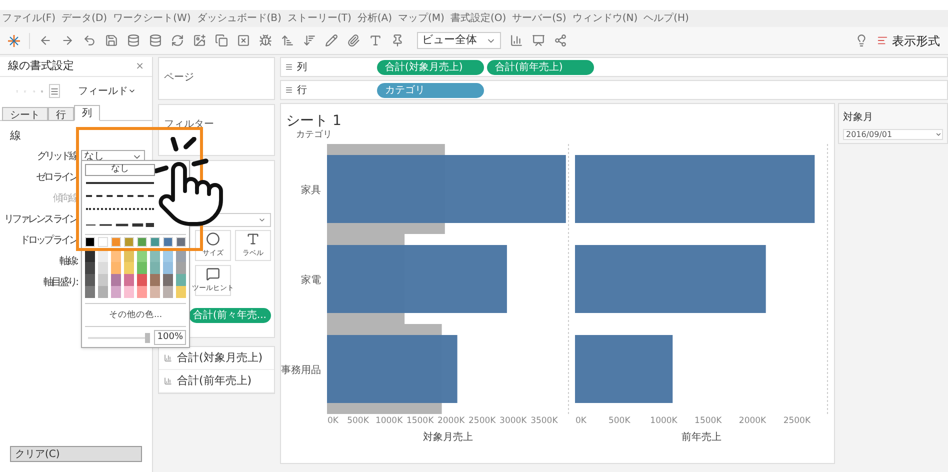  Describe the element at coordinates (67, 261) in the screenshot. I see `setting-label: 軸線:` at that location.